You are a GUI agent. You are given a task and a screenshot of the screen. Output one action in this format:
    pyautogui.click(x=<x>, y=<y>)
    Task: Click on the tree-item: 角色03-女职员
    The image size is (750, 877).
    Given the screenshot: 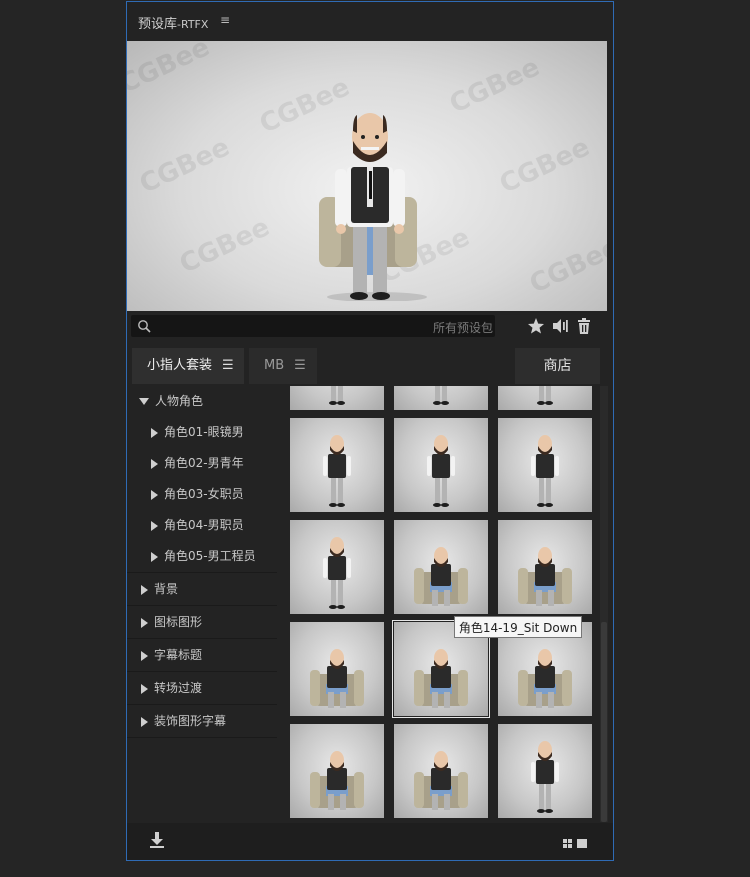 What is the action you would take?
    pyautogui.click(x=202, y=494)
    